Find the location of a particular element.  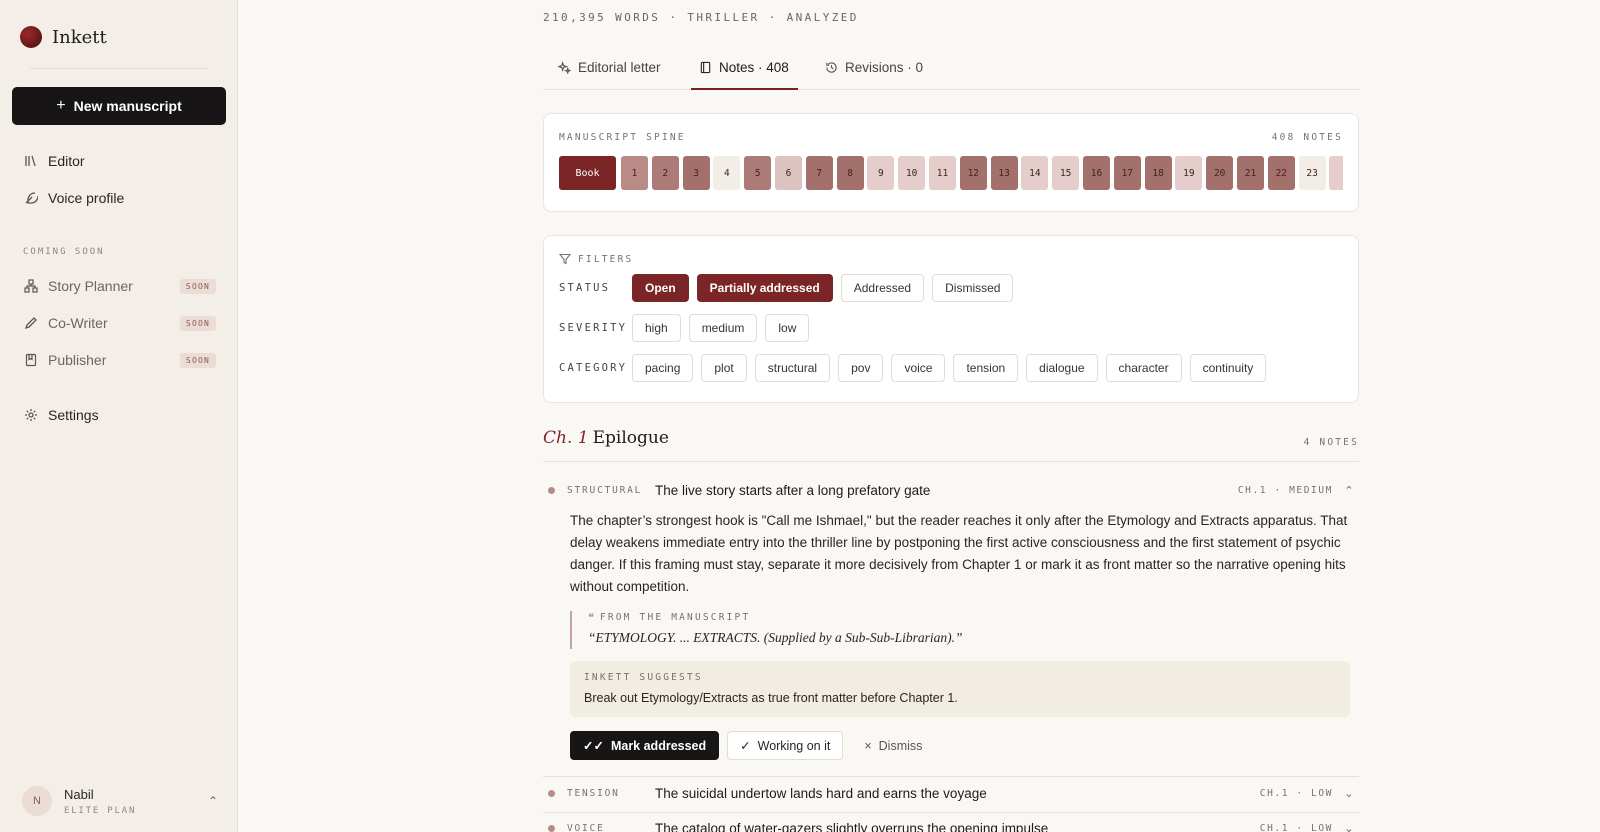

double-check-icon: ✓✓ is located at coordinates (593, 746).